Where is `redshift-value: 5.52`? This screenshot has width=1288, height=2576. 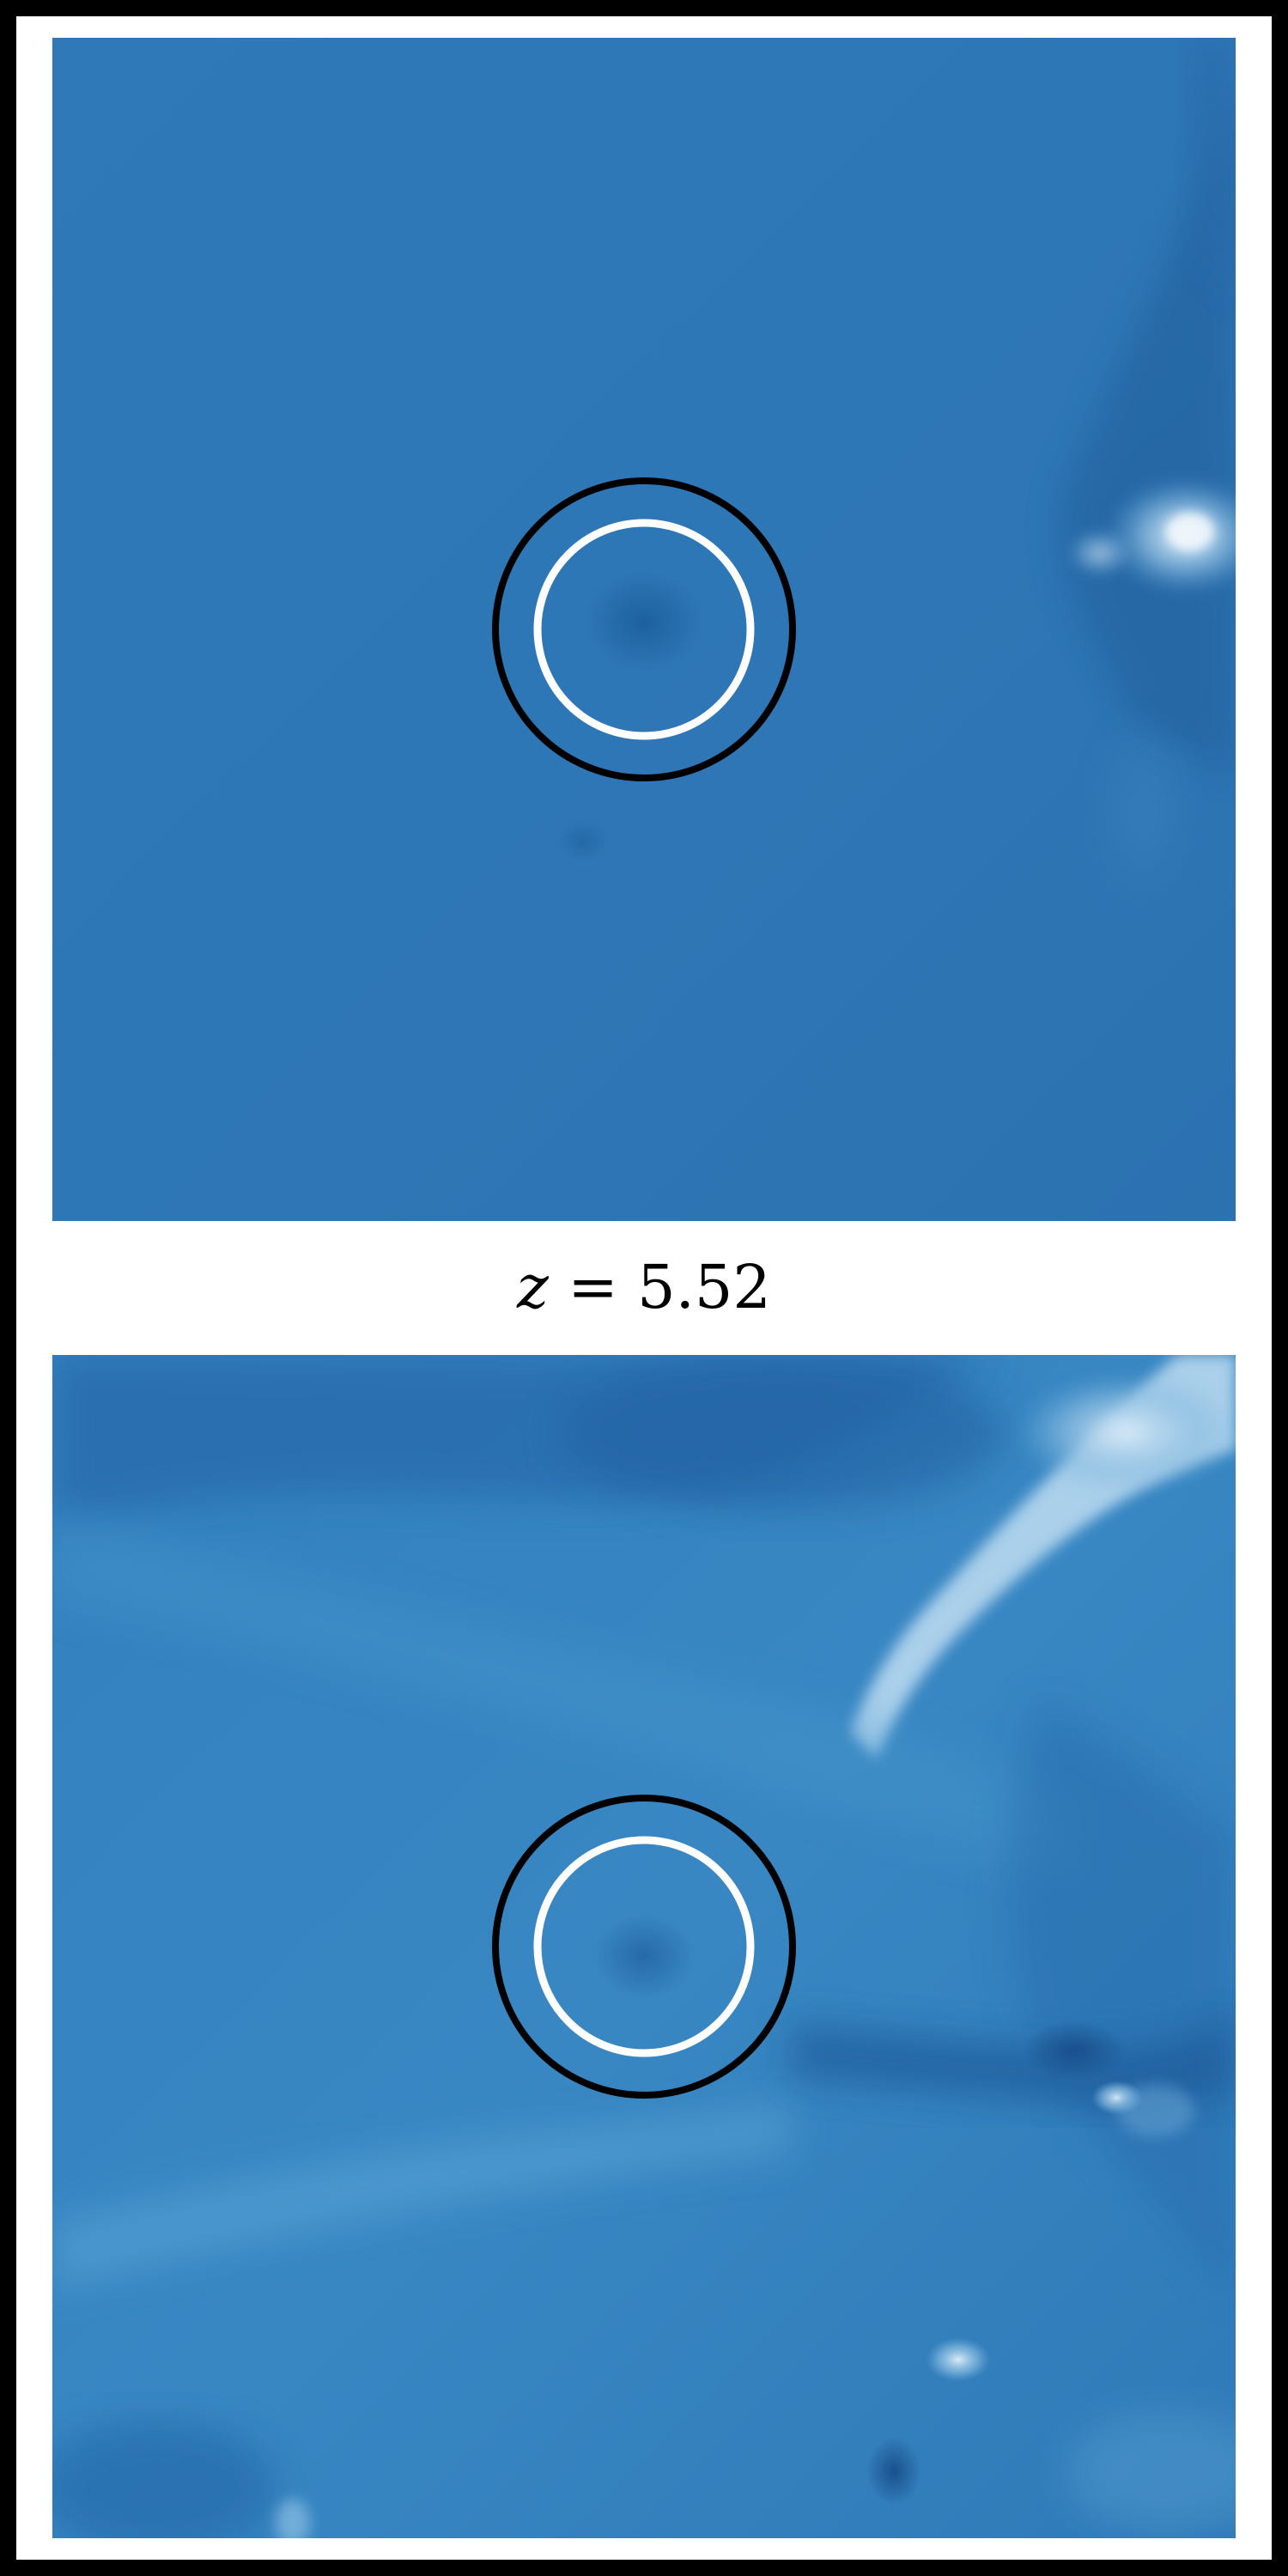 redshift-value: 5.52 is located at coordinates (704, 1287).